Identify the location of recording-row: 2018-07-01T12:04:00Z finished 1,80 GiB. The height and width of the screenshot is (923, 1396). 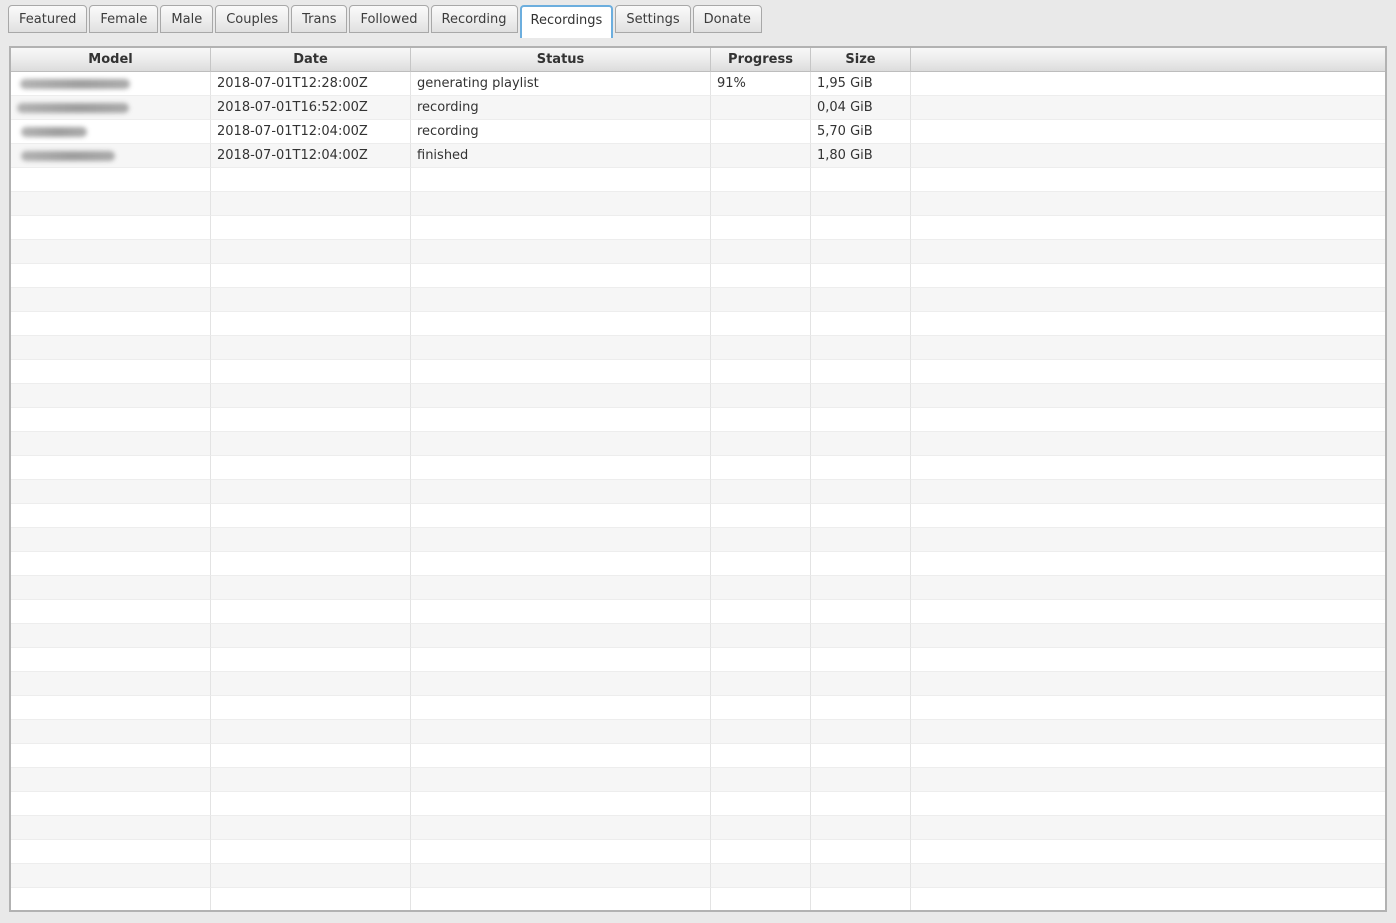
(698, 156).